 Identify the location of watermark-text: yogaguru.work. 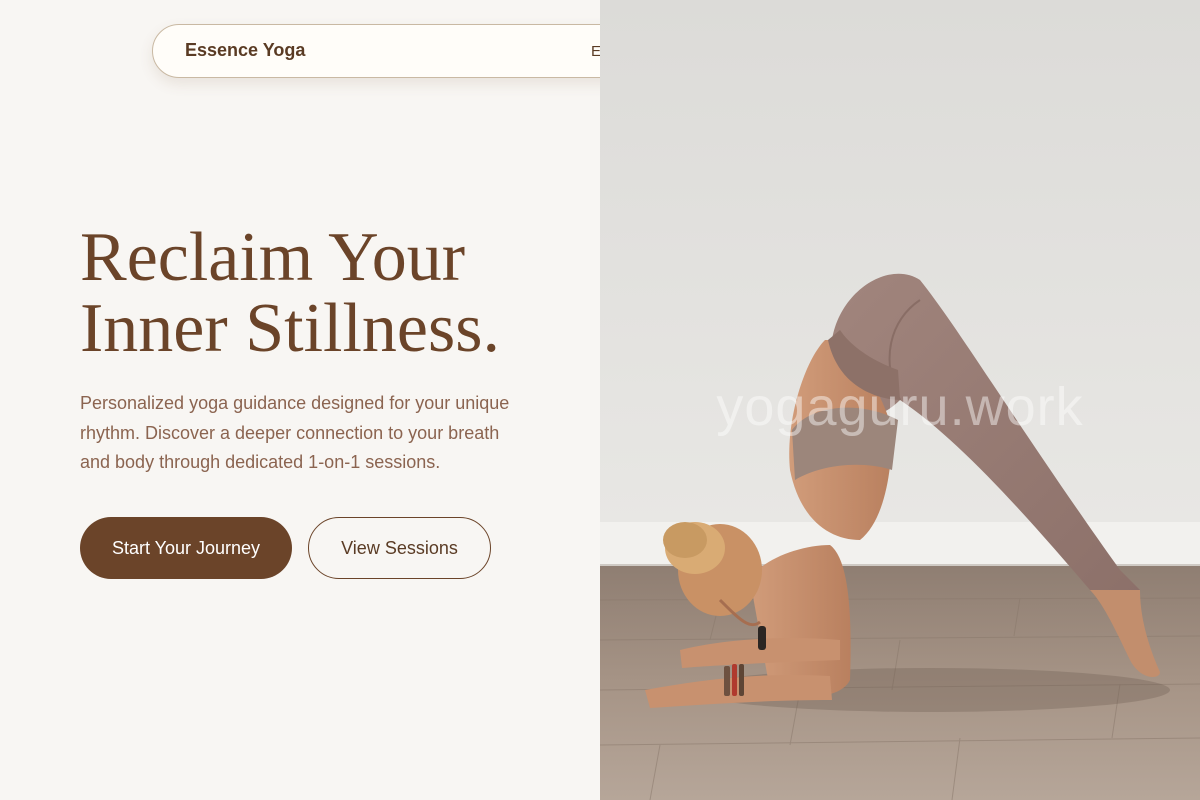
(900, 407).